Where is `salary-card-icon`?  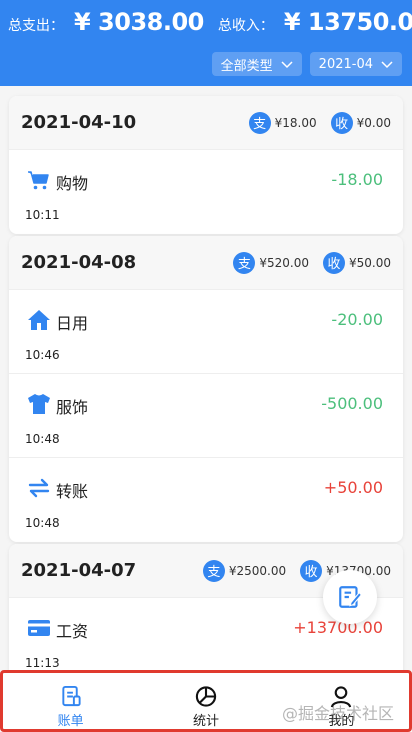 salary-card-icon is located at coordinates (39, 628).